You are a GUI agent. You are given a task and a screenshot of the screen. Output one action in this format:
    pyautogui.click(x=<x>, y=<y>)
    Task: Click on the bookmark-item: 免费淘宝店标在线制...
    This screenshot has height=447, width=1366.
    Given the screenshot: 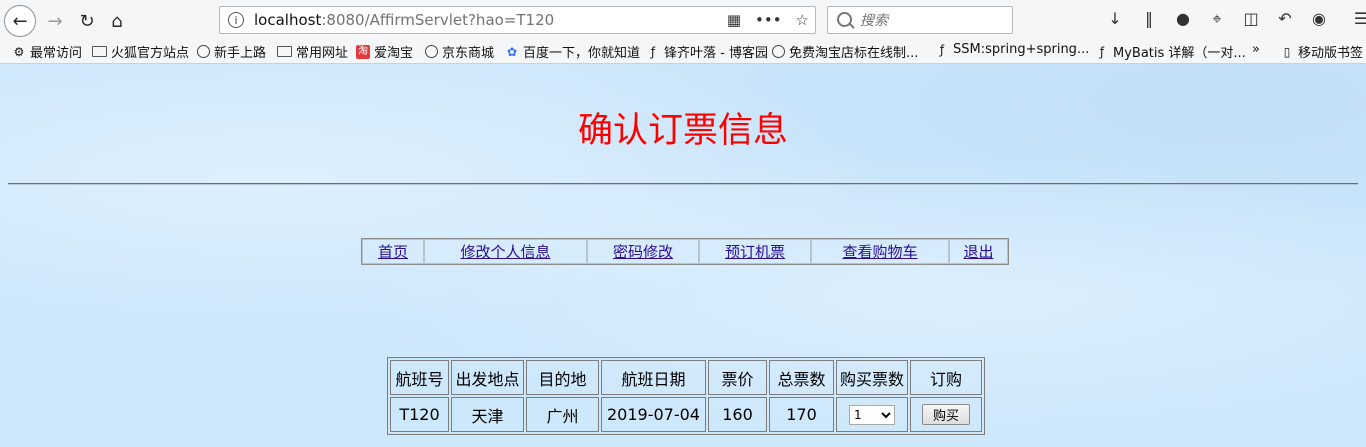 What is the action you would take?
    pyautogui.click(x=845, y=51)
    